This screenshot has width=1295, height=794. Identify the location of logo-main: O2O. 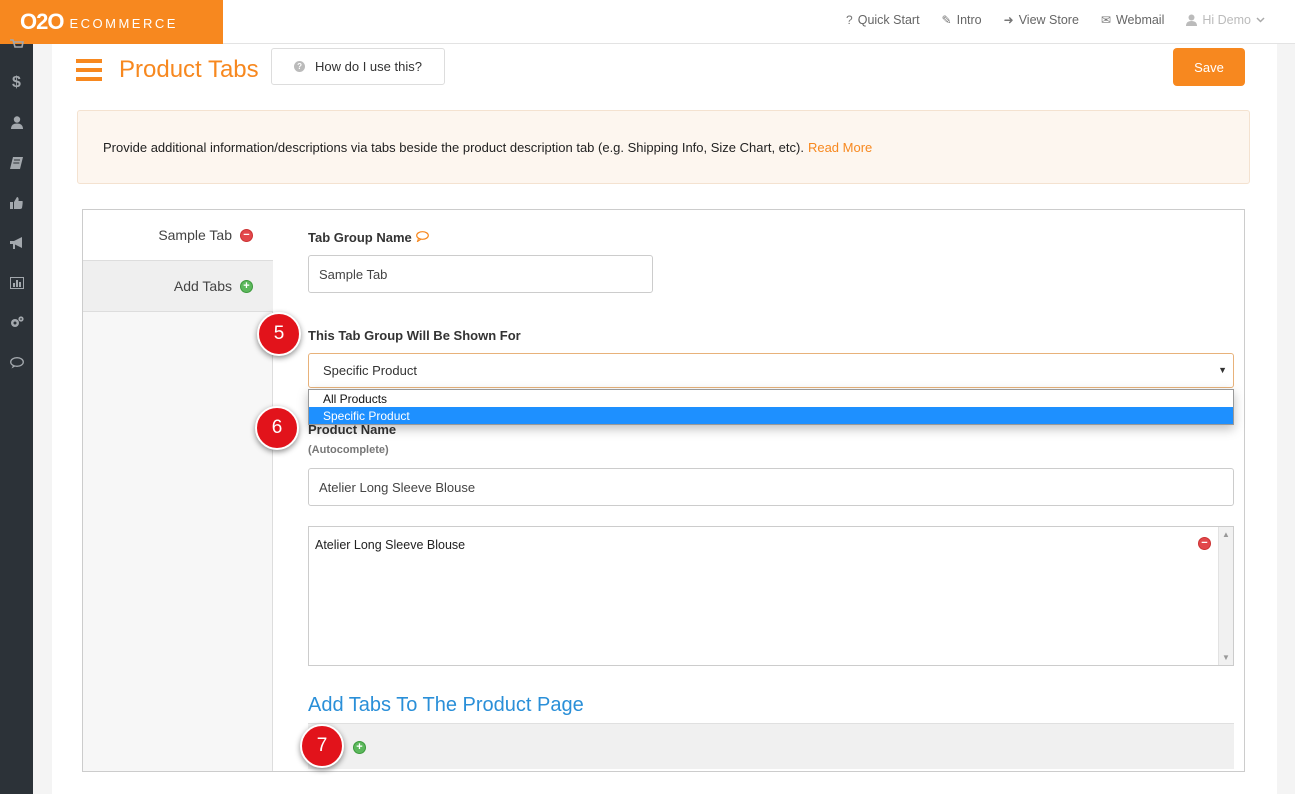
(42, 21).